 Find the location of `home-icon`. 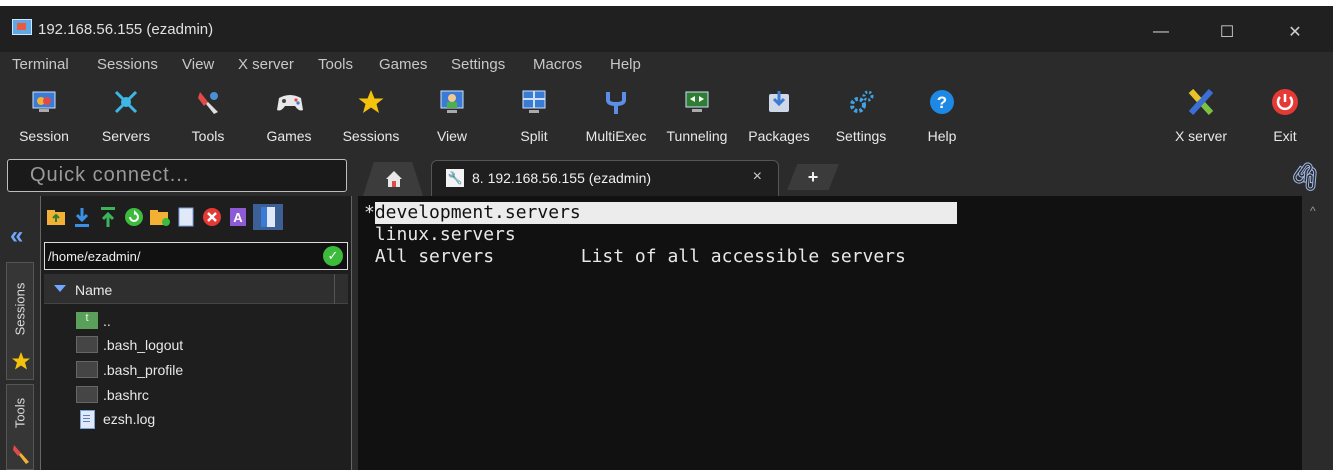

home-icon is located at coordinates (394, 181).